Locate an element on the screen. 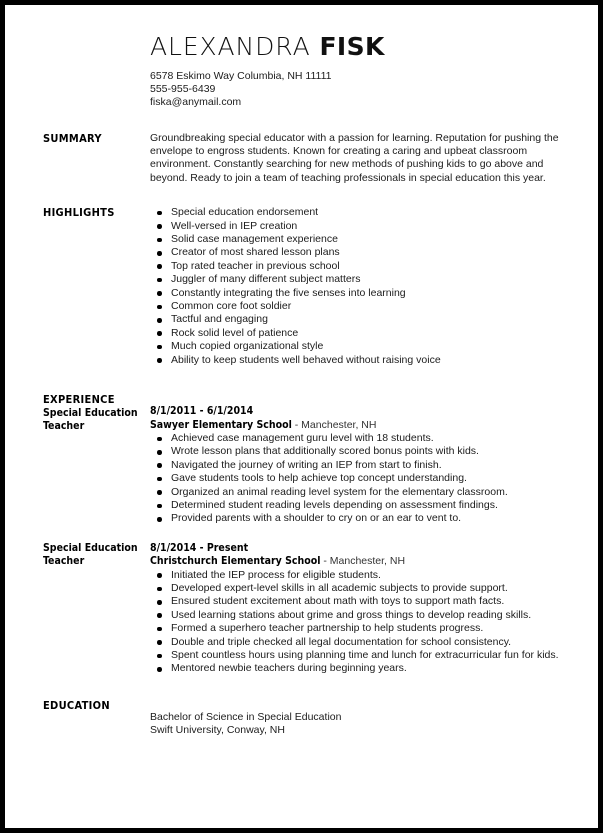  job-0-title-line1: Special Education is located at coordinates (90, 413).